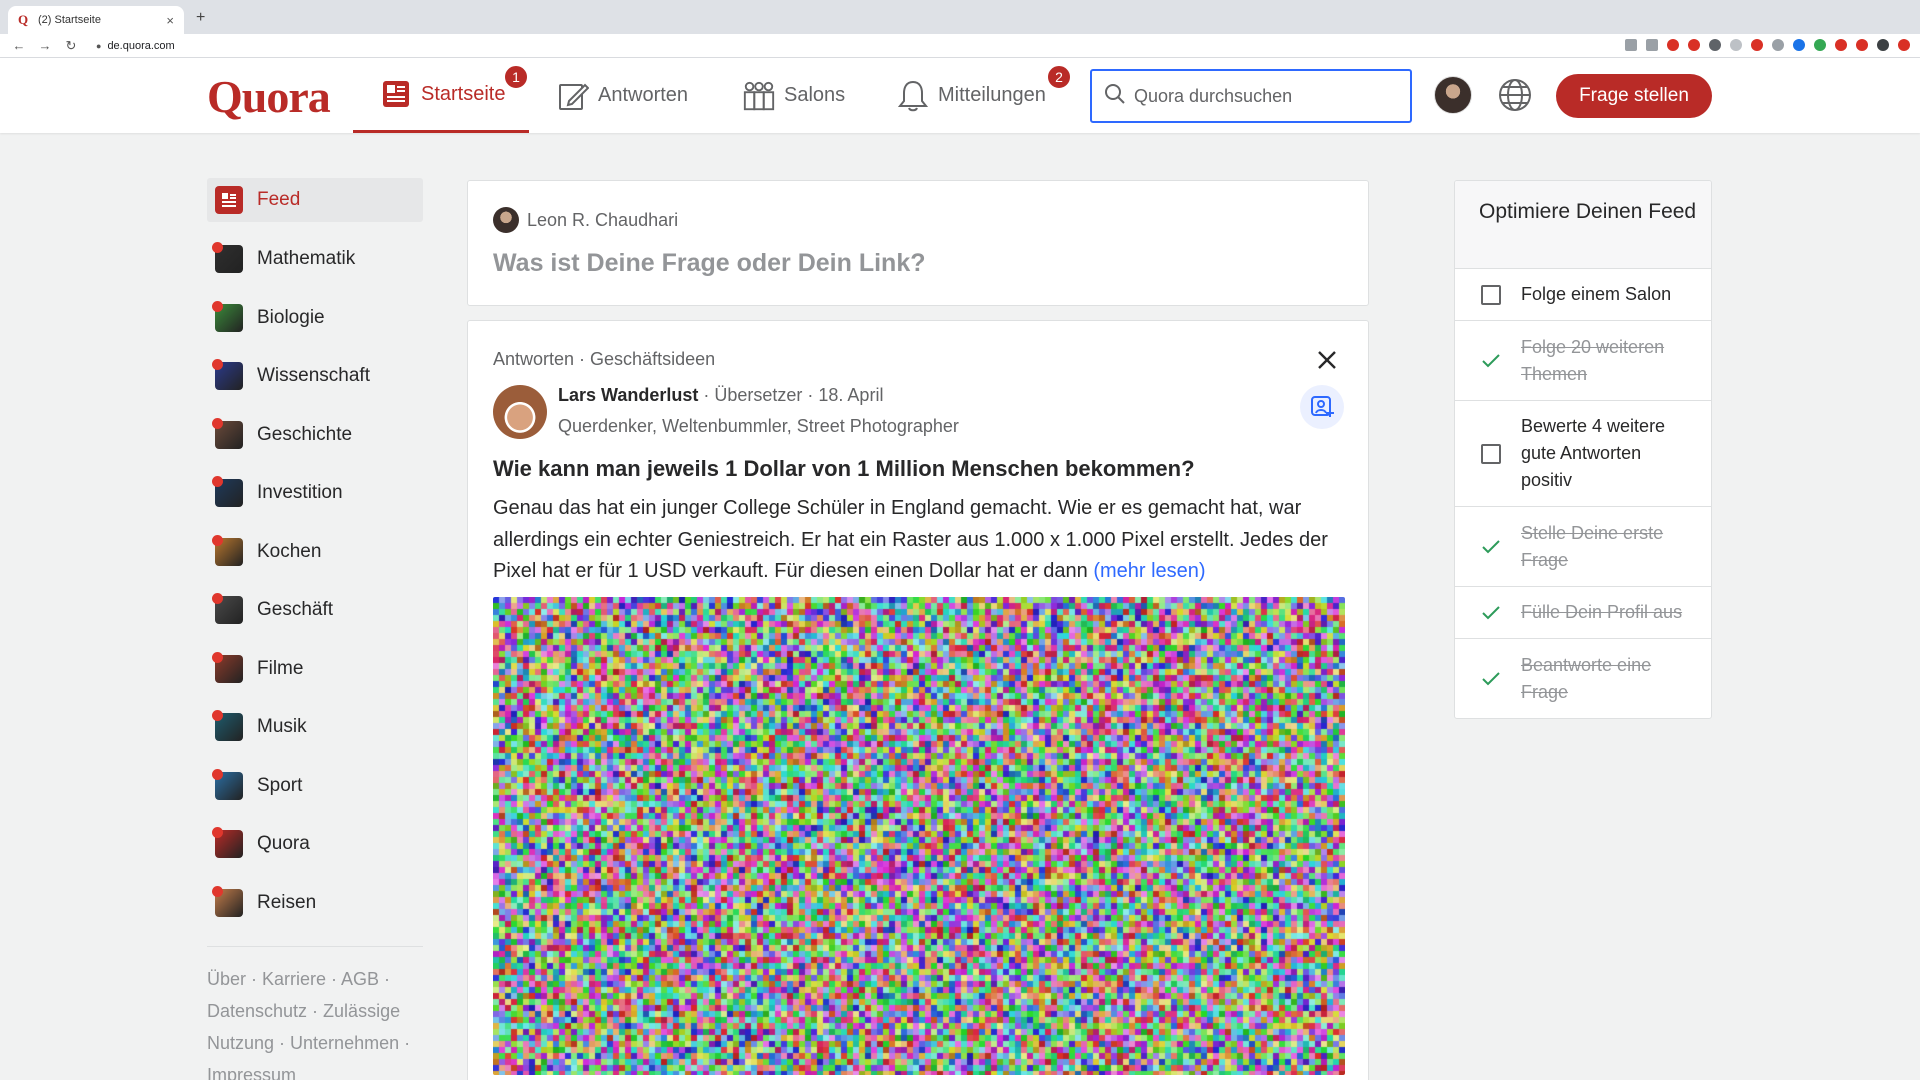 Image resolution: width=1920 pixels, height=1080 pixels. Describe the element at coordinates (1264, 96) in the screenshot. I see `search-input` at that location.